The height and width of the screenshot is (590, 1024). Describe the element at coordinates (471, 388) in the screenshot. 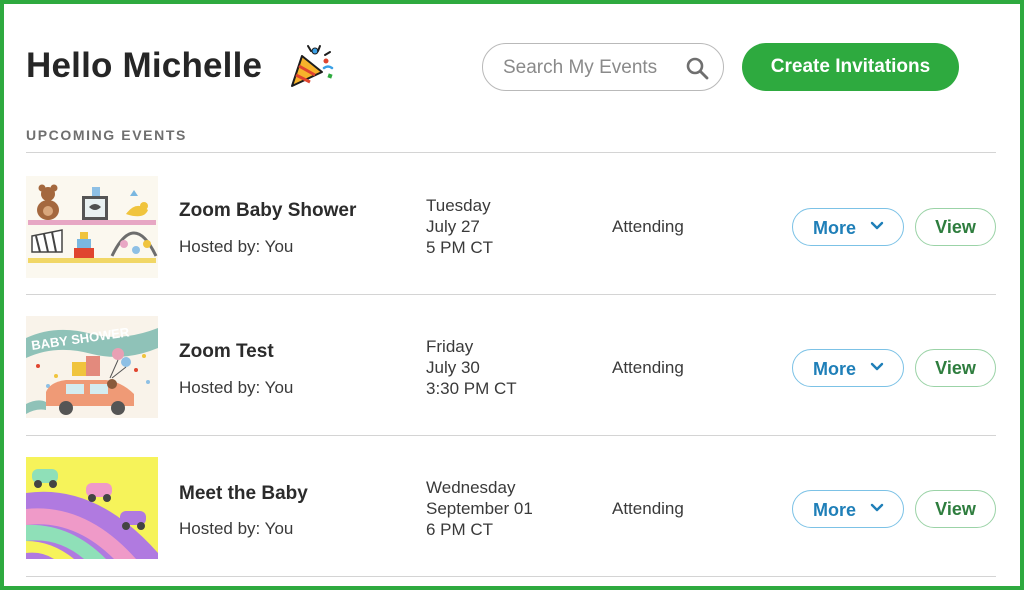

I see `event-time: 3:30 PM CT` at that location.